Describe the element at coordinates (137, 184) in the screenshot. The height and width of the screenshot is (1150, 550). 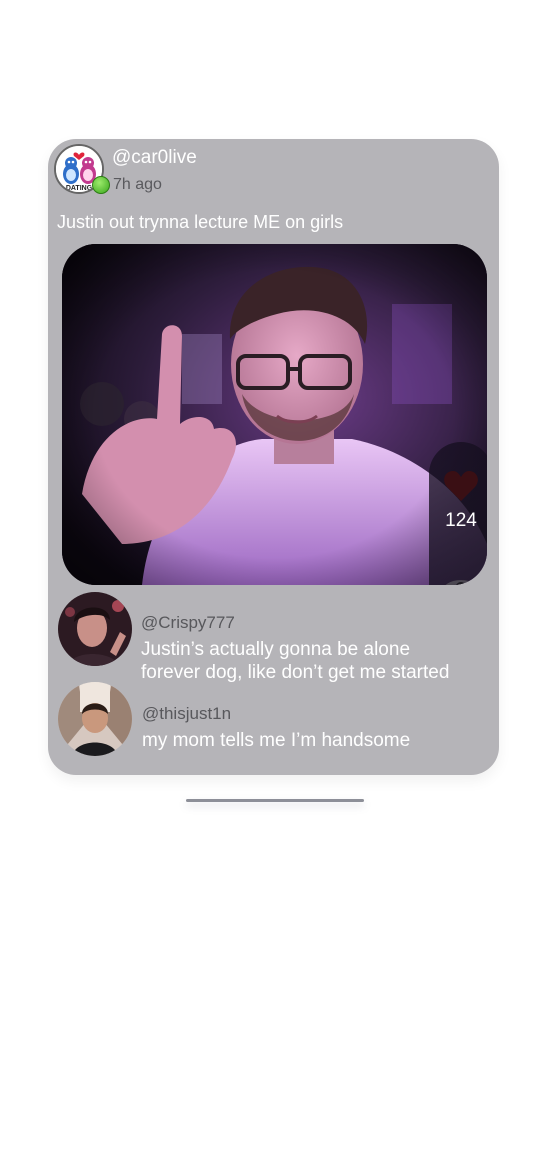
I see `post-timestamp: 7h ago` at that location.